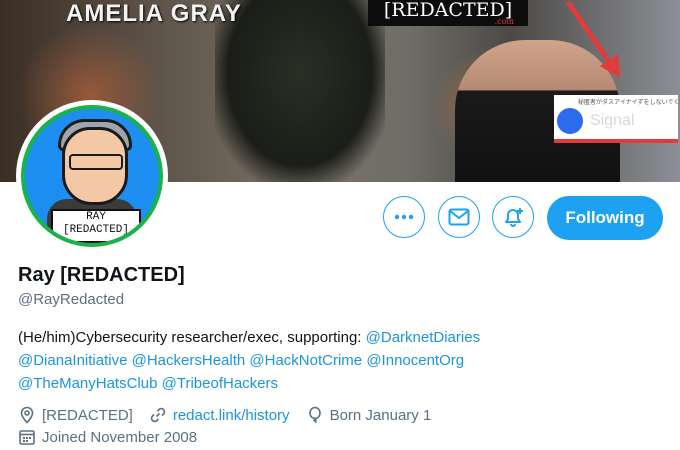 The height and width of the screenshot is (450, 680). I want to click on profile-name: Ray [REDACTED], so click(101, 275).